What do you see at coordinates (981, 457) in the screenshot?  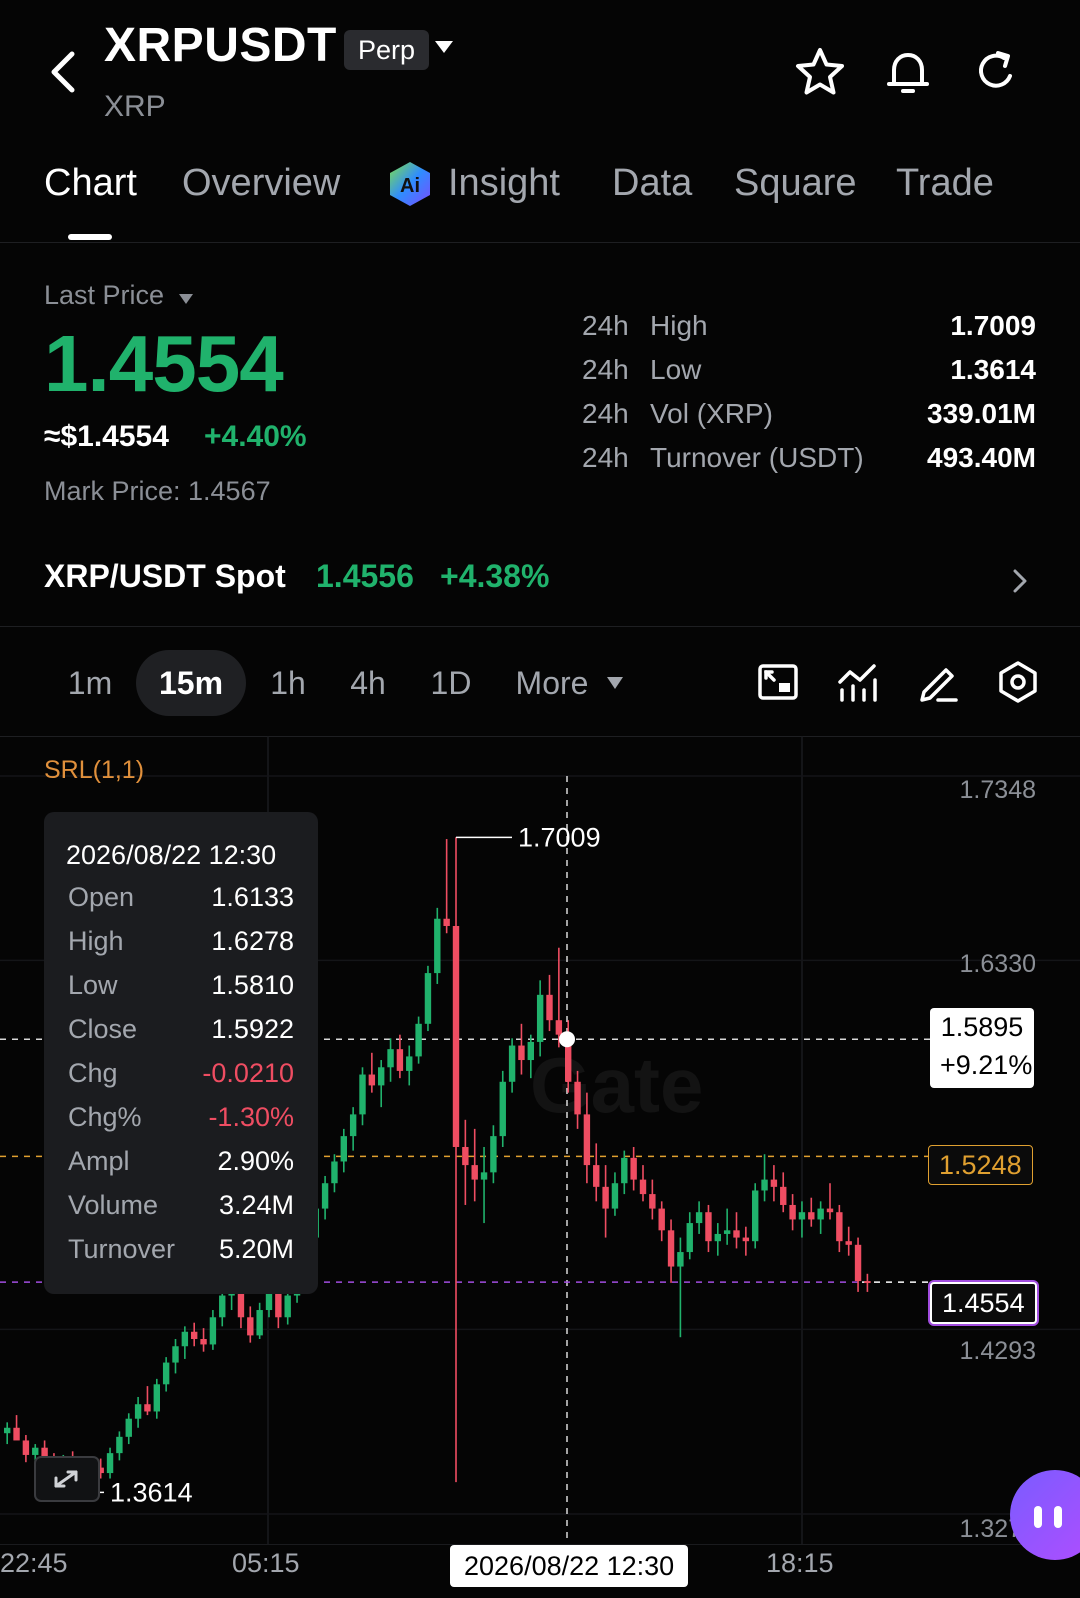 I see `stat-turnover-value: 493.40M` at bounding box center [981, 457].